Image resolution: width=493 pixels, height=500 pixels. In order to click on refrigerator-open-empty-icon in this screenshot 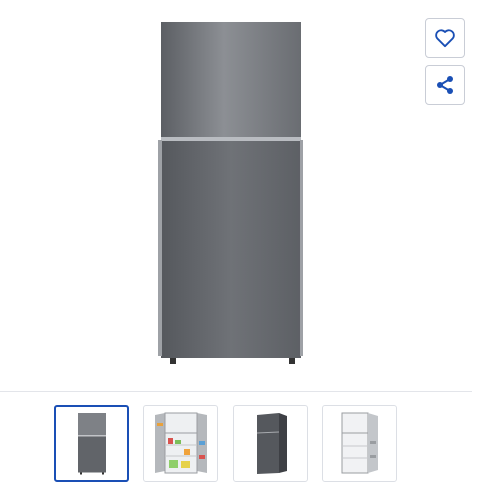, I will do `click(359, 443)`.